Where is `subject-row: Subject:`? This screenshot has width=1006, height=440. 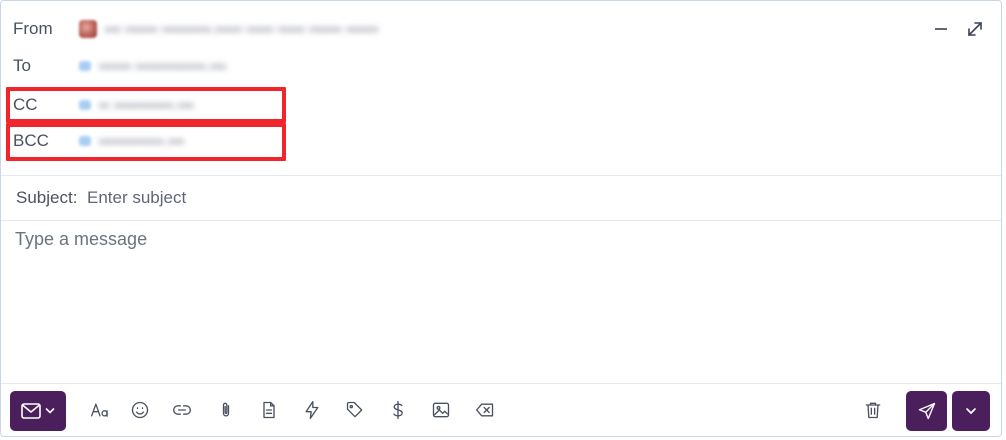
subject-row: Subject: is located at coordinates (501, 198).